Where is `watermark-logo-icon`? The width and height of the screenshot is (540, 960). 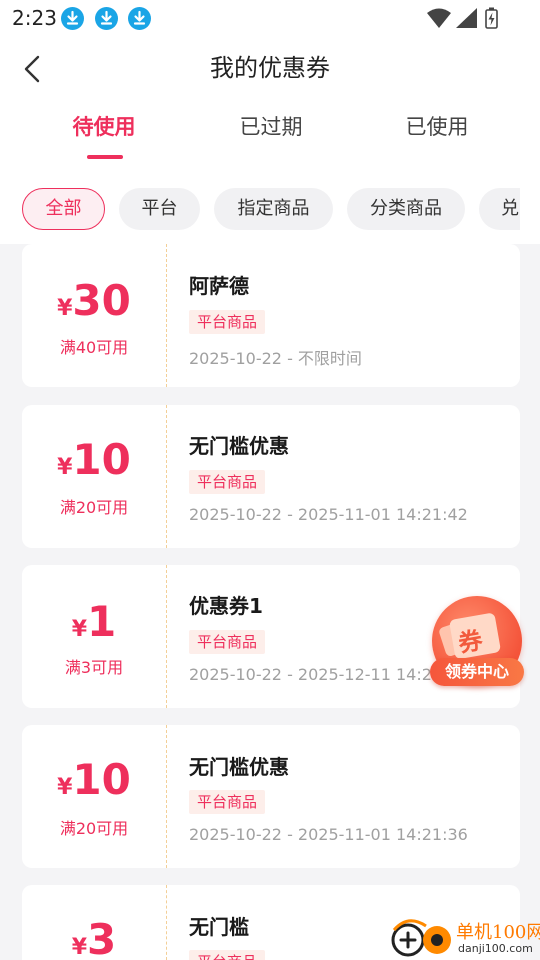
watermark-logo-icon is located at coordinates (421, 938).